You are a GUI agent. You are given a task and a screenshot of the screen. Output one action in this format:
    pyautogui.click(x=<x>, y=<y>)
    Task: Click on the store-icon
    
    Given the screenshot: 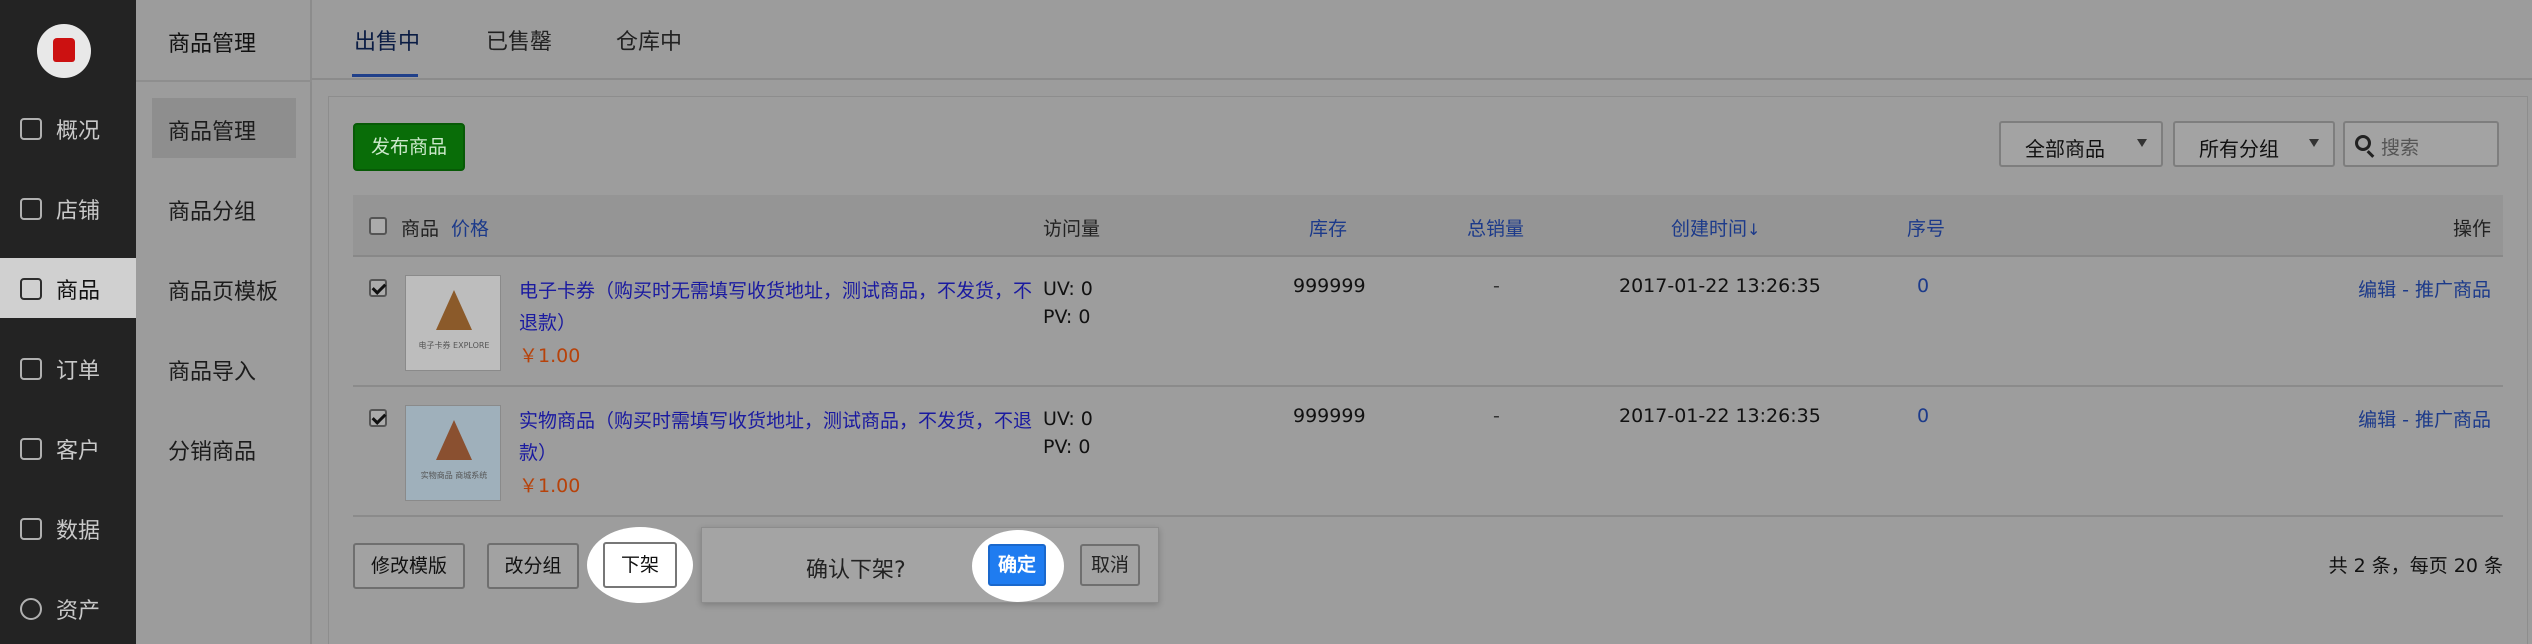 What is the action you would take?
    pyautogui.click(x=31, y=209)
    